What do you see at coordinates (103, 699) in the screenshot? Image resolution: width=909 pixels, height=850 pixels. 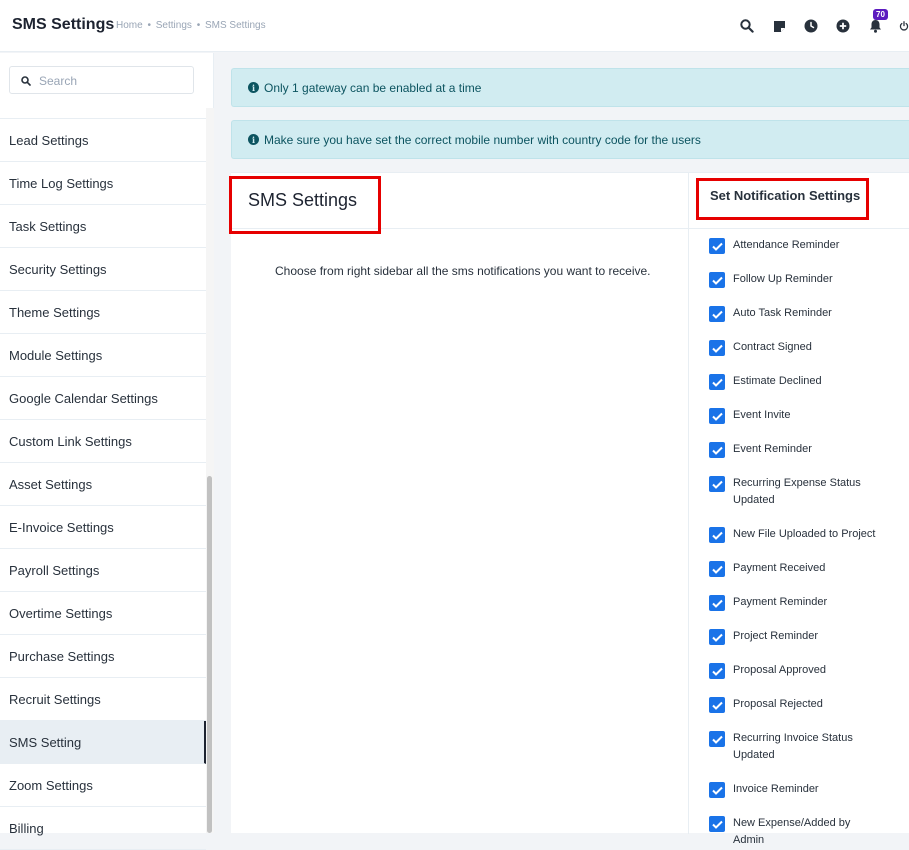 I see `sidebar-item-recruit-settings: Recruit Settings` at bounding box center [103, 699].